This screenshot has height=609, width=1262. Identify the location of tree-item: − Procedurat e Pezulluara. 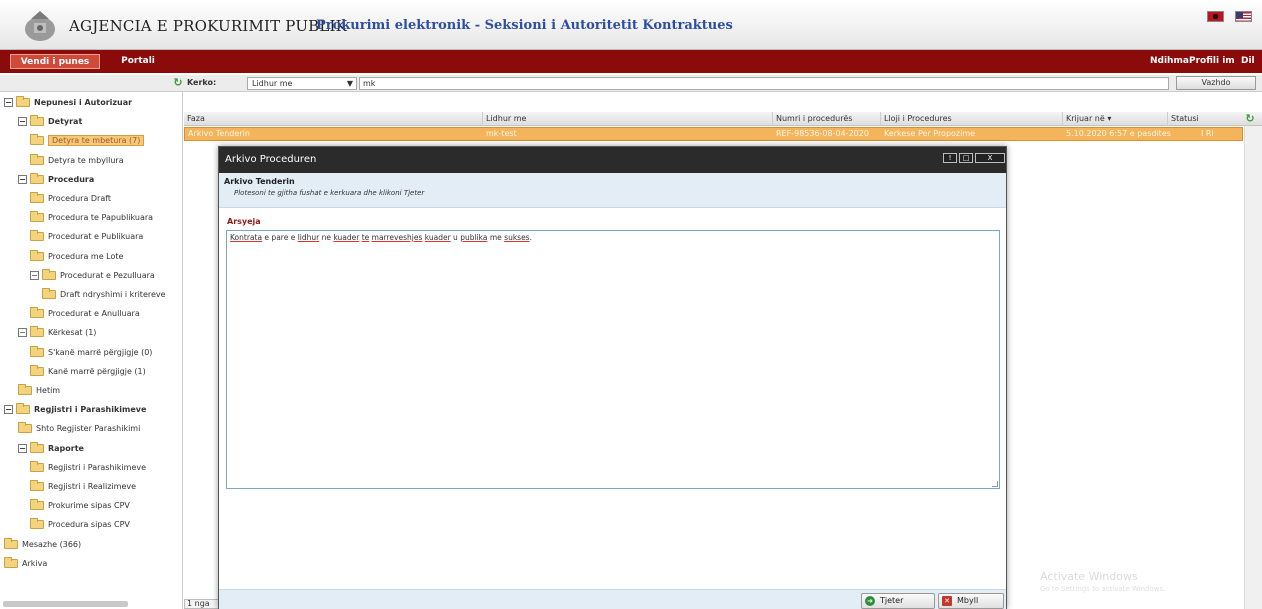
(92, 276).